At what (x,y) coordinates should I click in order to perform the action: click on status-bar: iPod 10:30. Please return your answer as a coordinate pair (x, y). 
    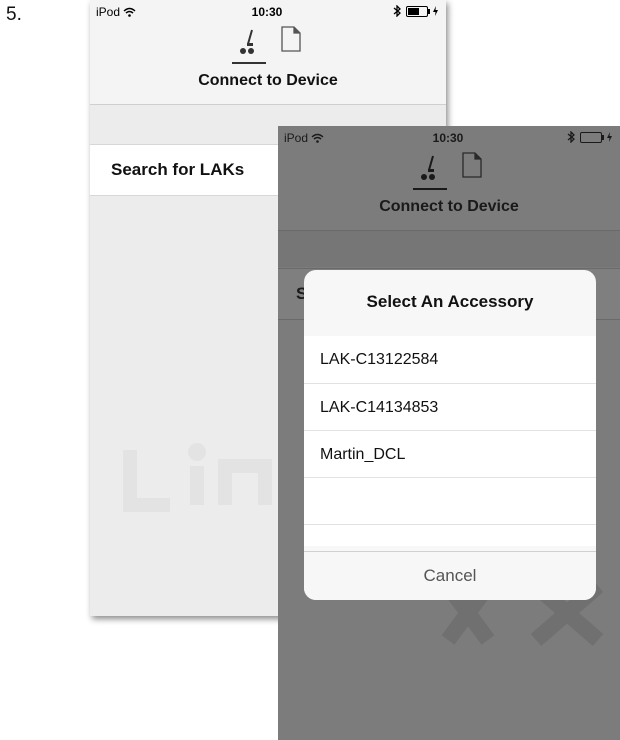
    Looking at the image, I should click on (267, 12).